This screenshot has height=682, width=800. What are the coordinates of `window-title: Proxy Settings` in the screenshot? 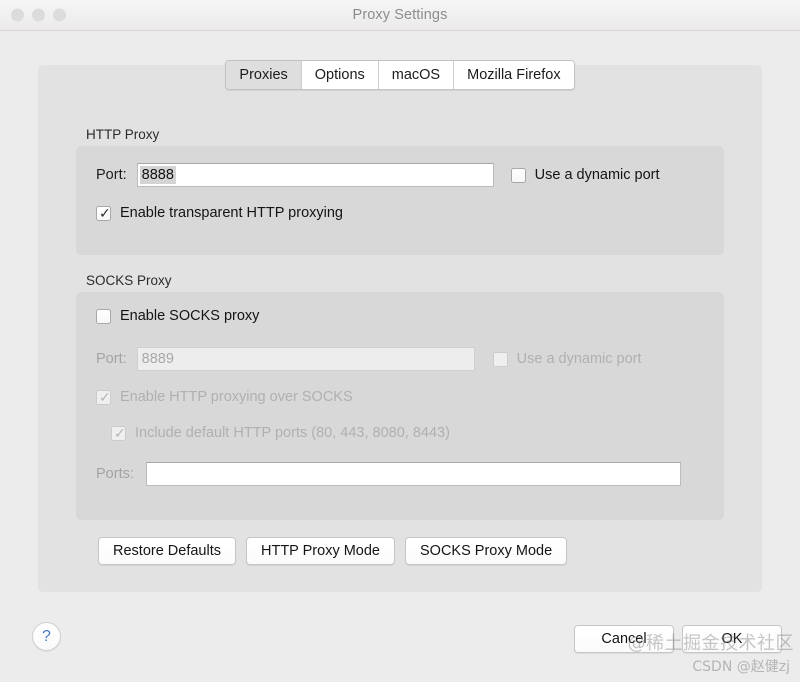 It's located at (400, 15).